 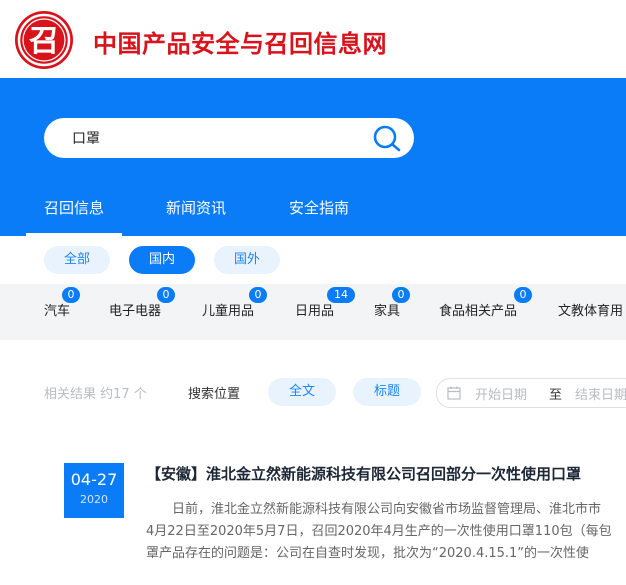 What do you see at coordinates (387, 509) in the screenshot?
I see `result-summary-line: 日前，淮北金立然新能源科技有限公司向安徽省市场监督管理局、淮北市市` at bounding box center [387, 509].